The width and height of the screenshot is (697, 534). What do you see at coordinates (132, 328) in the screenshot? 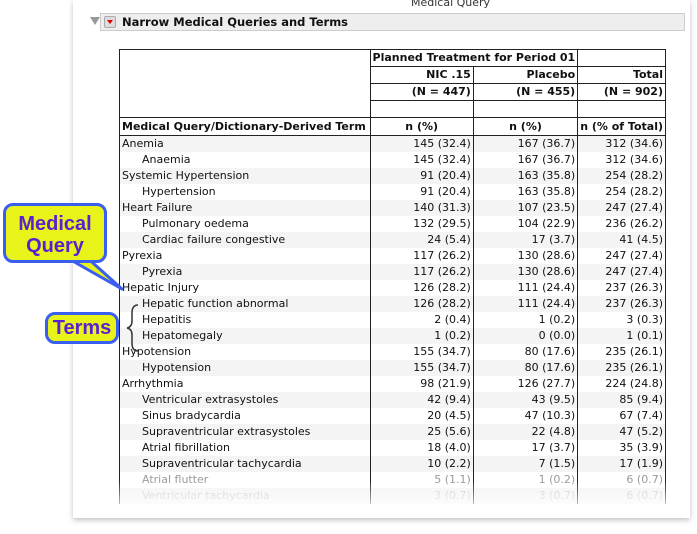
I see `brace-icon` at bounding box center [132, 328].